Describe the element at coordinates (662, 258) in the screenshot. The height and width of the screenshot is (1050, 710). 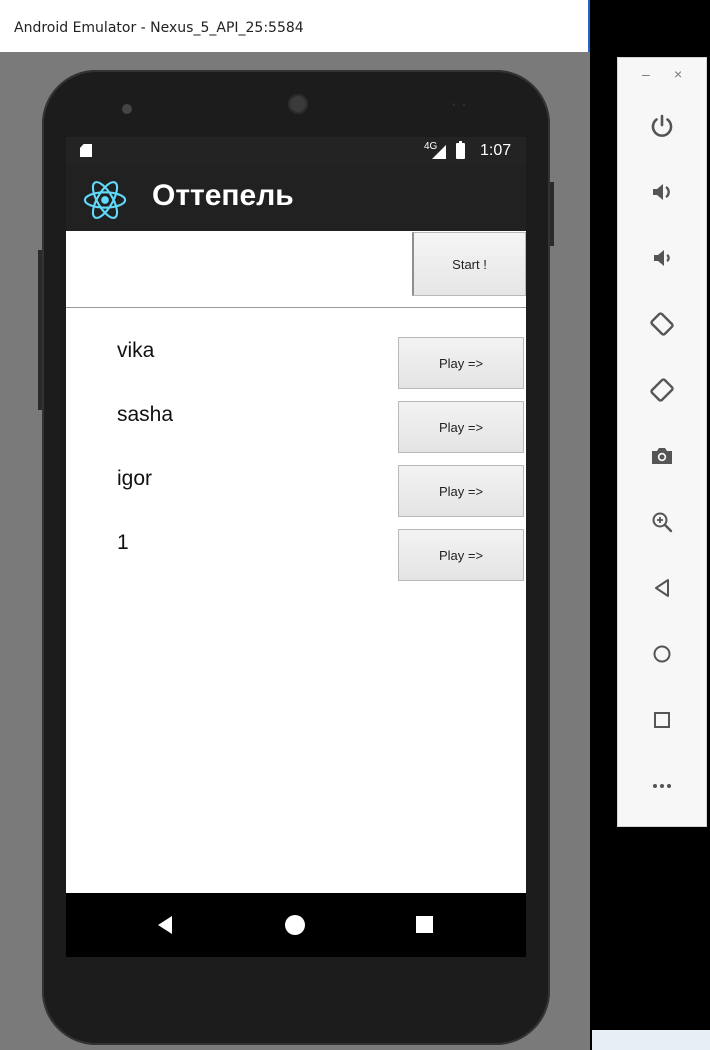
I see `volume-down-icon` at that location.